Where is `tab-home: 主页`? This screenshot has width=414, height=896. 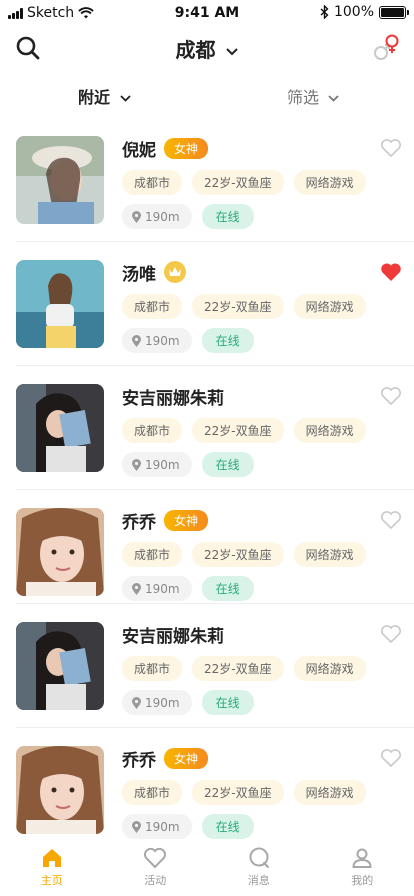 tab-home: 主页 is located at coordinates (52, 868).